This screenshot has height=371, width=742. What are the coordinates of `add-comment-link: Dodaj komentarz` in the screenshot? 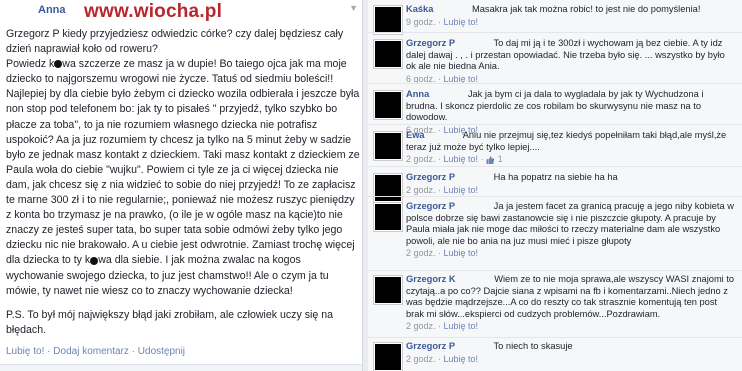 It's located at (91, 351).